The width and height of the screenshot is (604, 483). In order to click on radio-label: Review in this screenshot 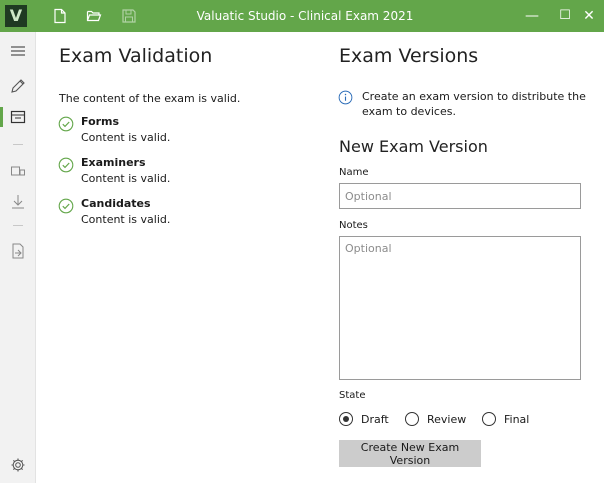, I will do `click(447, 419)`.